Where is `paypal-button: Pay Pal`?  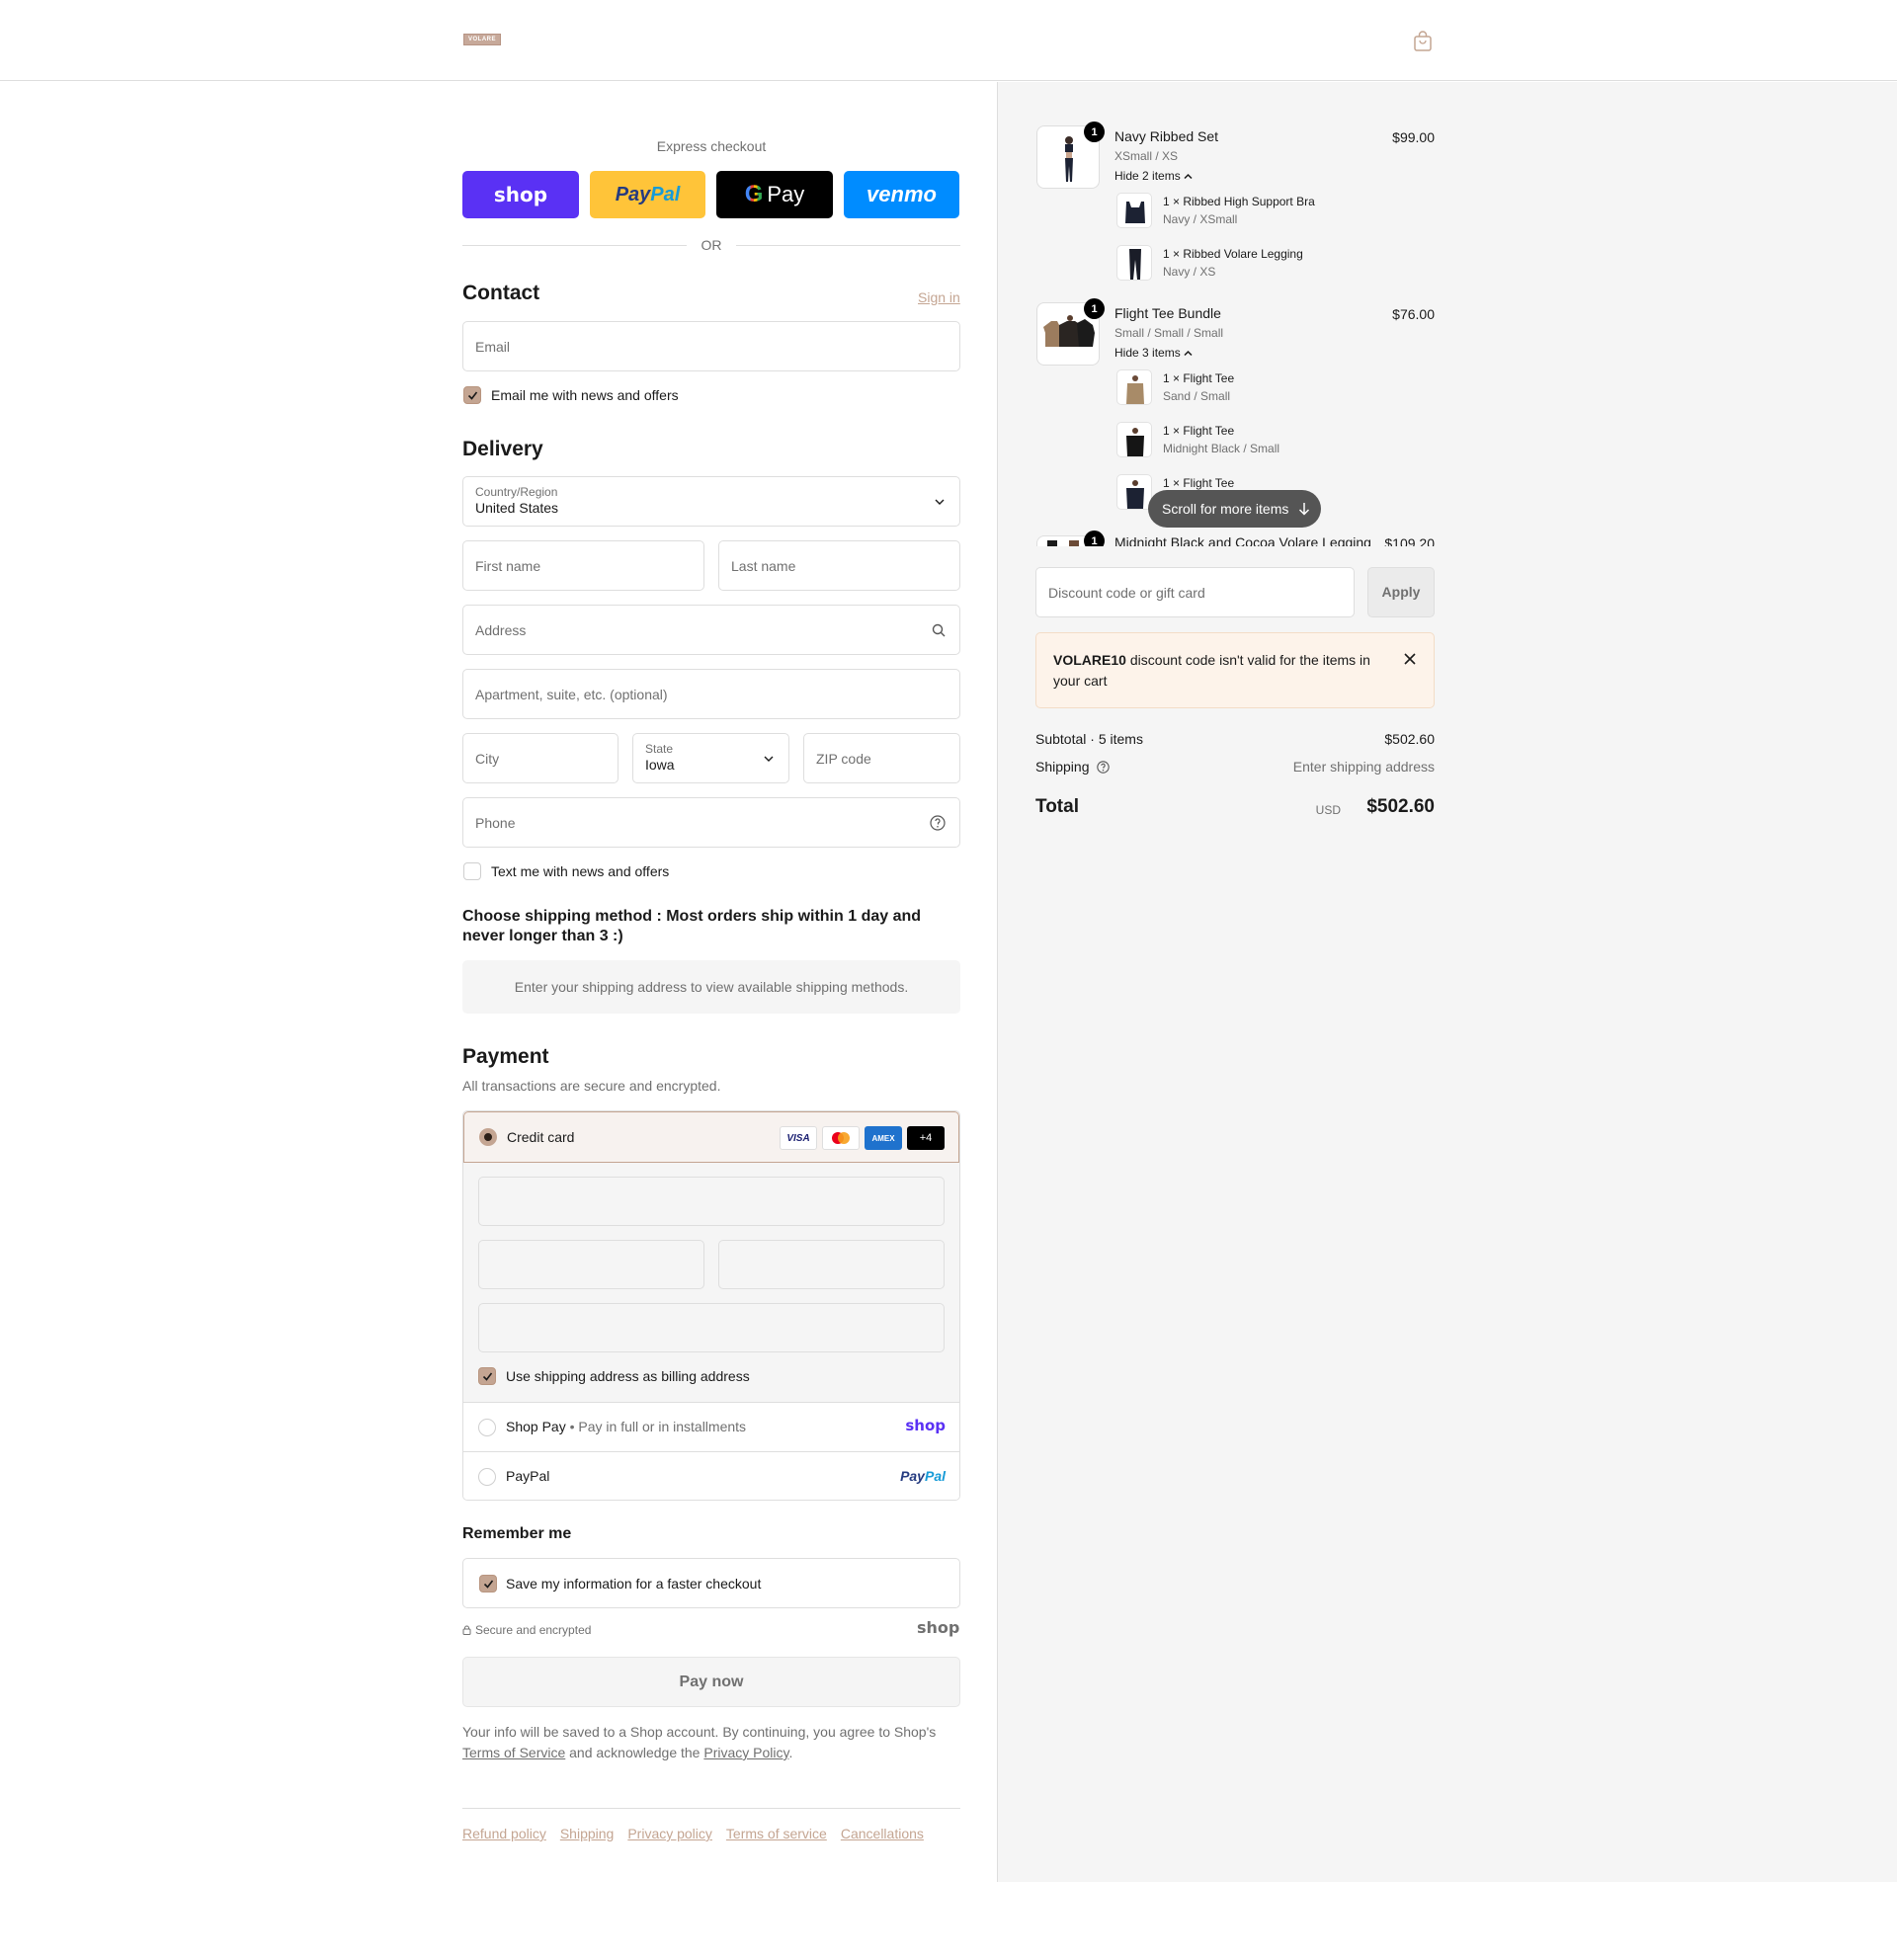 paypal-button: Pay Pal is located at coordinates (647, 194).